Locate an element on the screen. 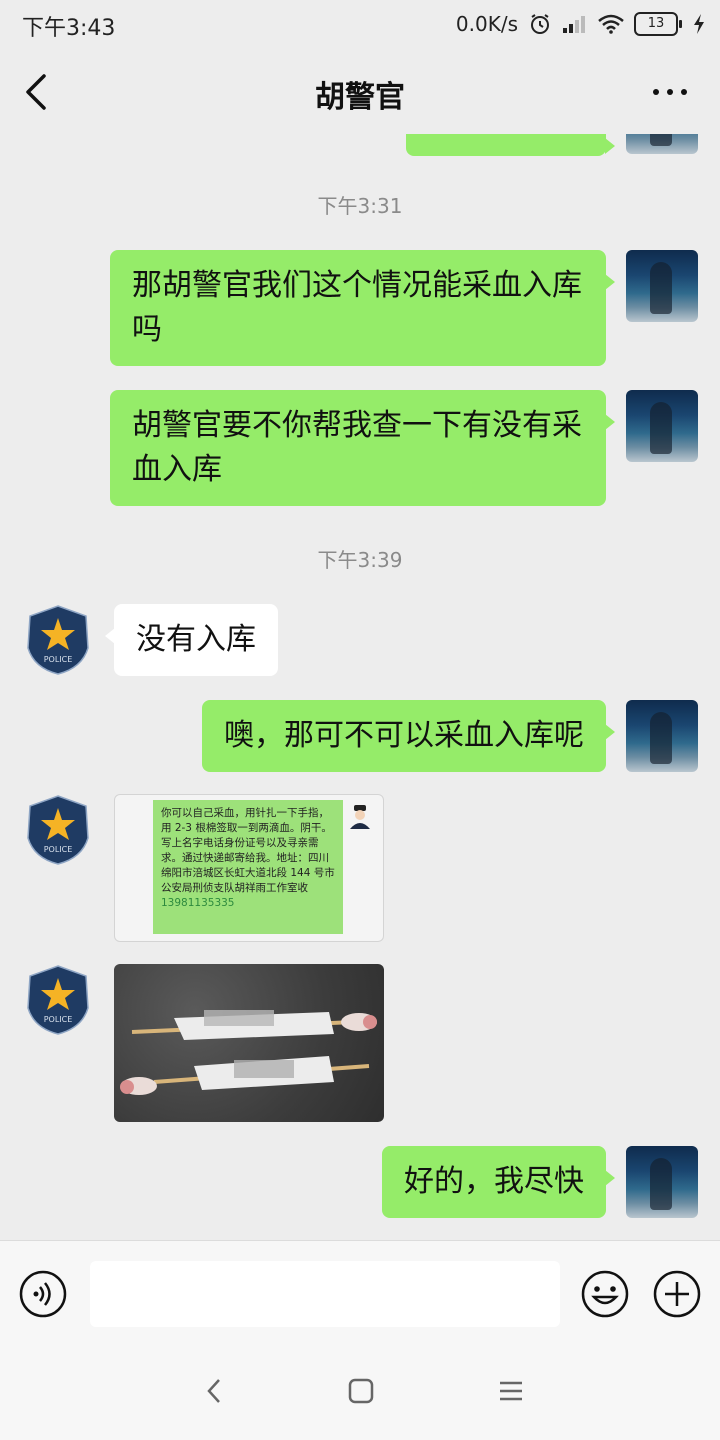  nav-home-icon is located at coordinates (361, 1391).